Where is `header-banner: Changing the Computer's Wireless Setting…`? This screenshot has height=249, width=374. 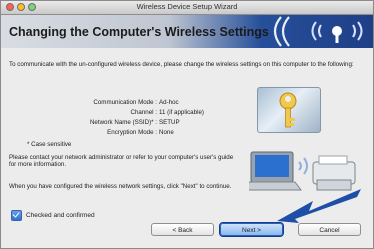
header-banner: Changing the Computer's Wireless Setting… is located at coordinates (187, 31).